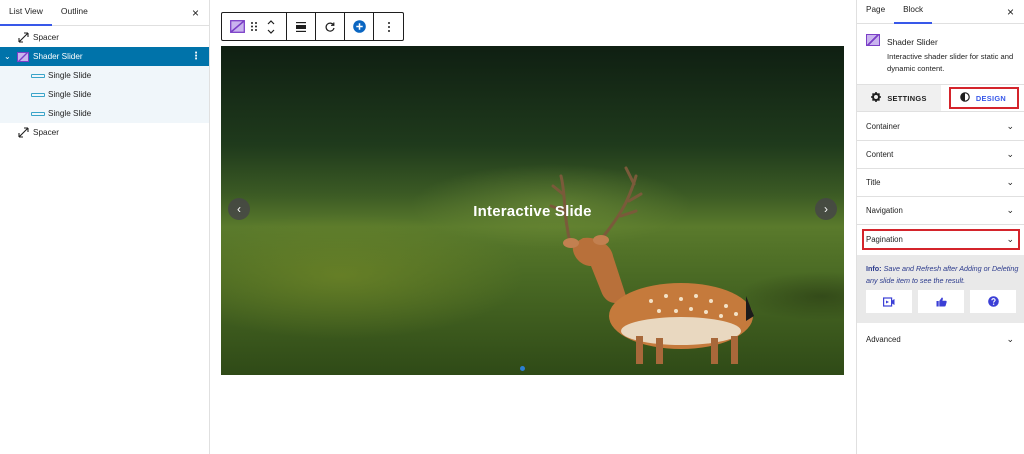 Image resolution: width=1024 pixels, height=454 pixels. What do you see at coordinates (874, 268) in the screenshot?
I see `info-label: Info:` at bounding box center [874, 268].